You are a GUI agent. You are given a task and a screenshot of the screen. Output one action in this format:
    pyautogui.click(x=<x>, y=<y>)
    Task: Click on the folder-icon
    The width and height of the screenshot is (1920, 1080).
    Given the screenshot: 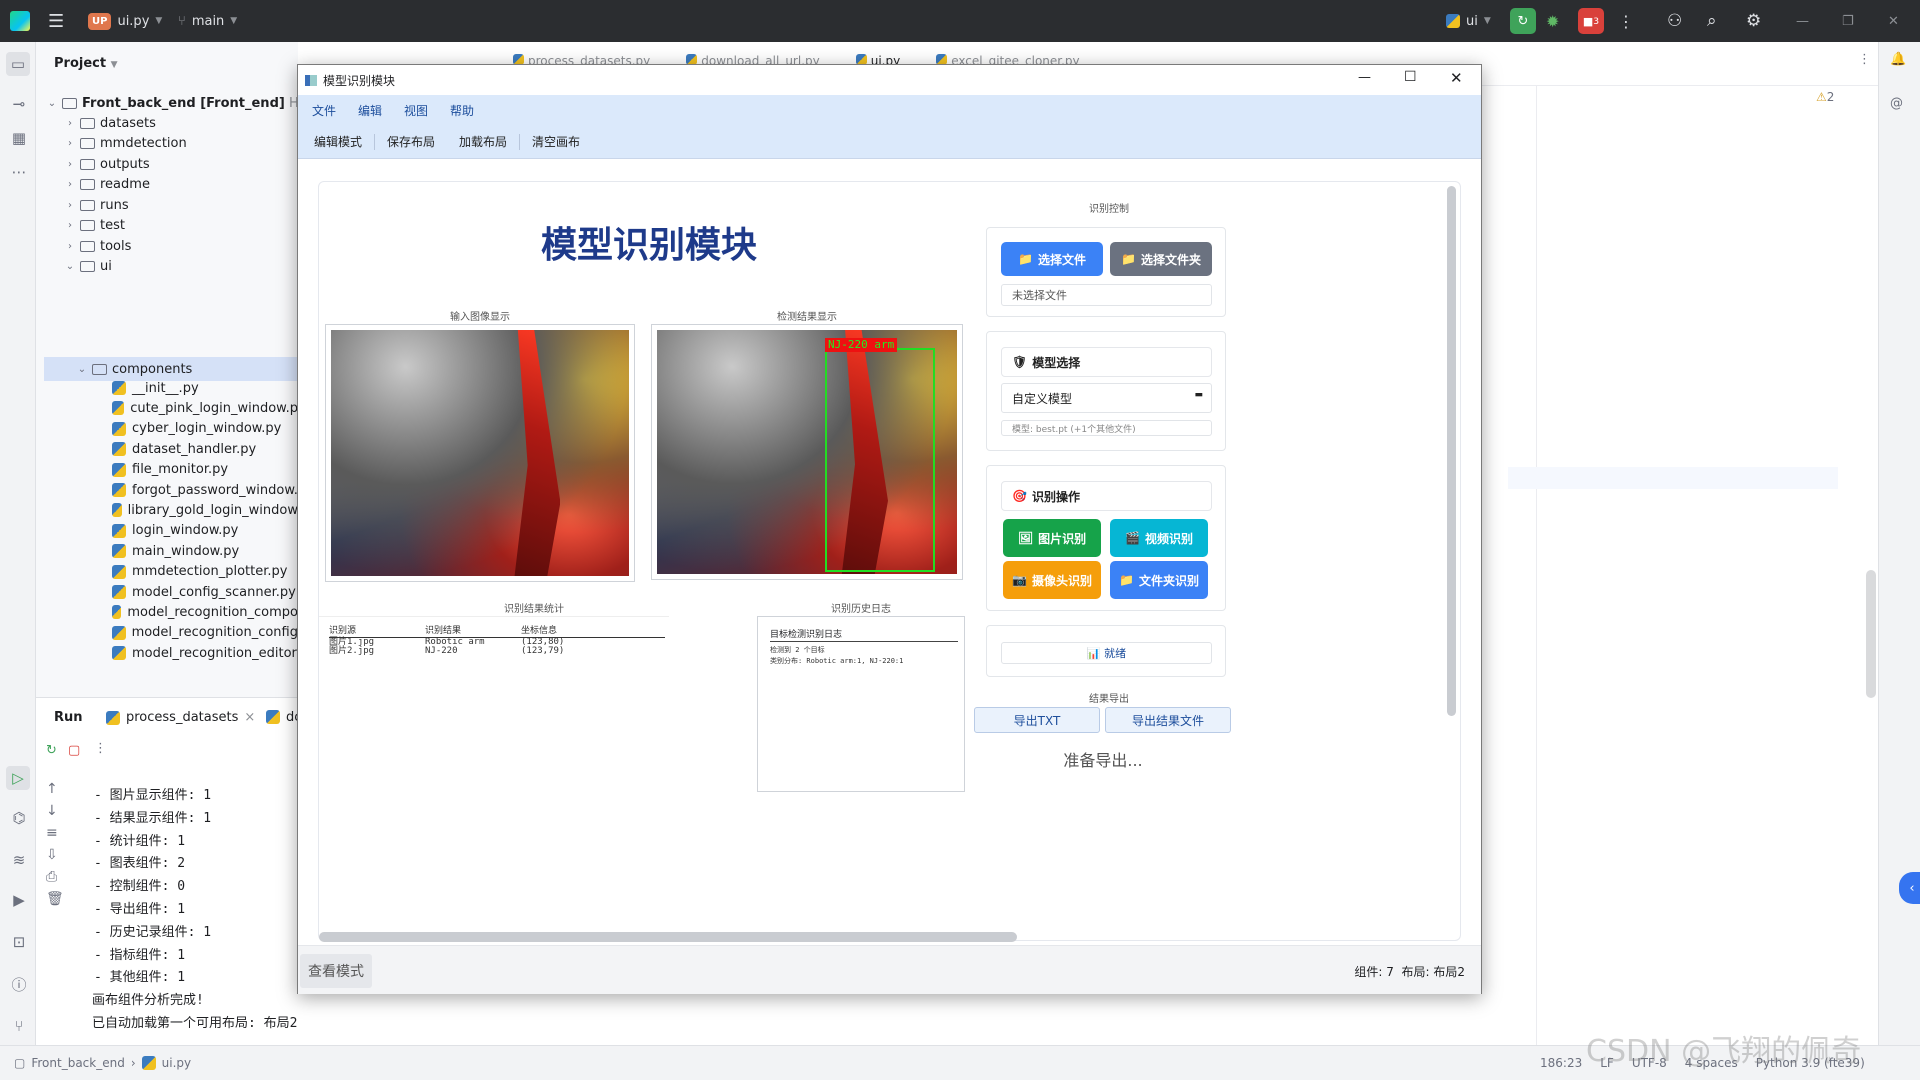 What is the action you would take?
    pyautogui.click(x=87, y=164)
    